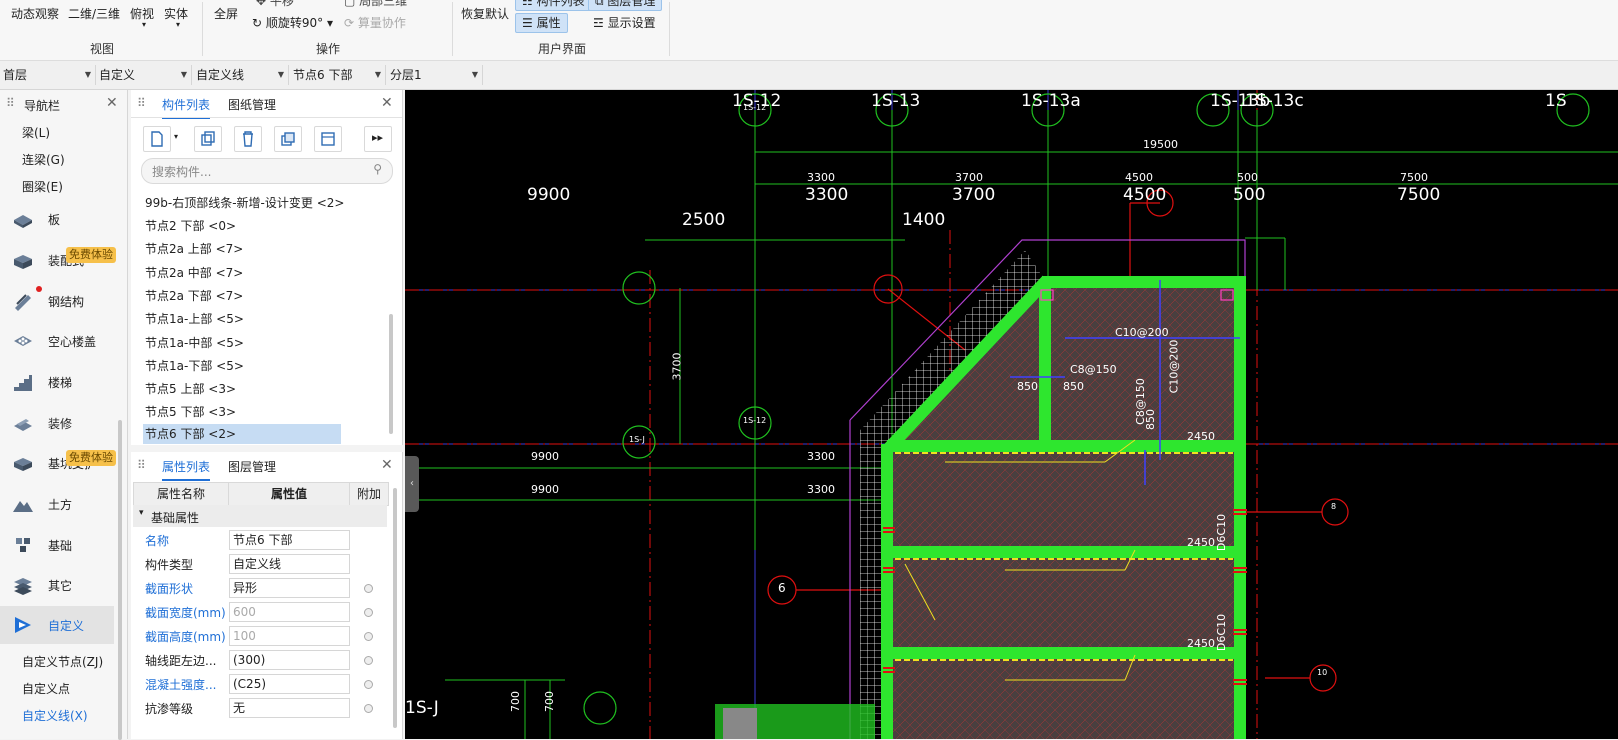  What do you see at coordinates (289, 588) in the screenshot?
I see `property-value: 异形` at bounding box center [289, 588].